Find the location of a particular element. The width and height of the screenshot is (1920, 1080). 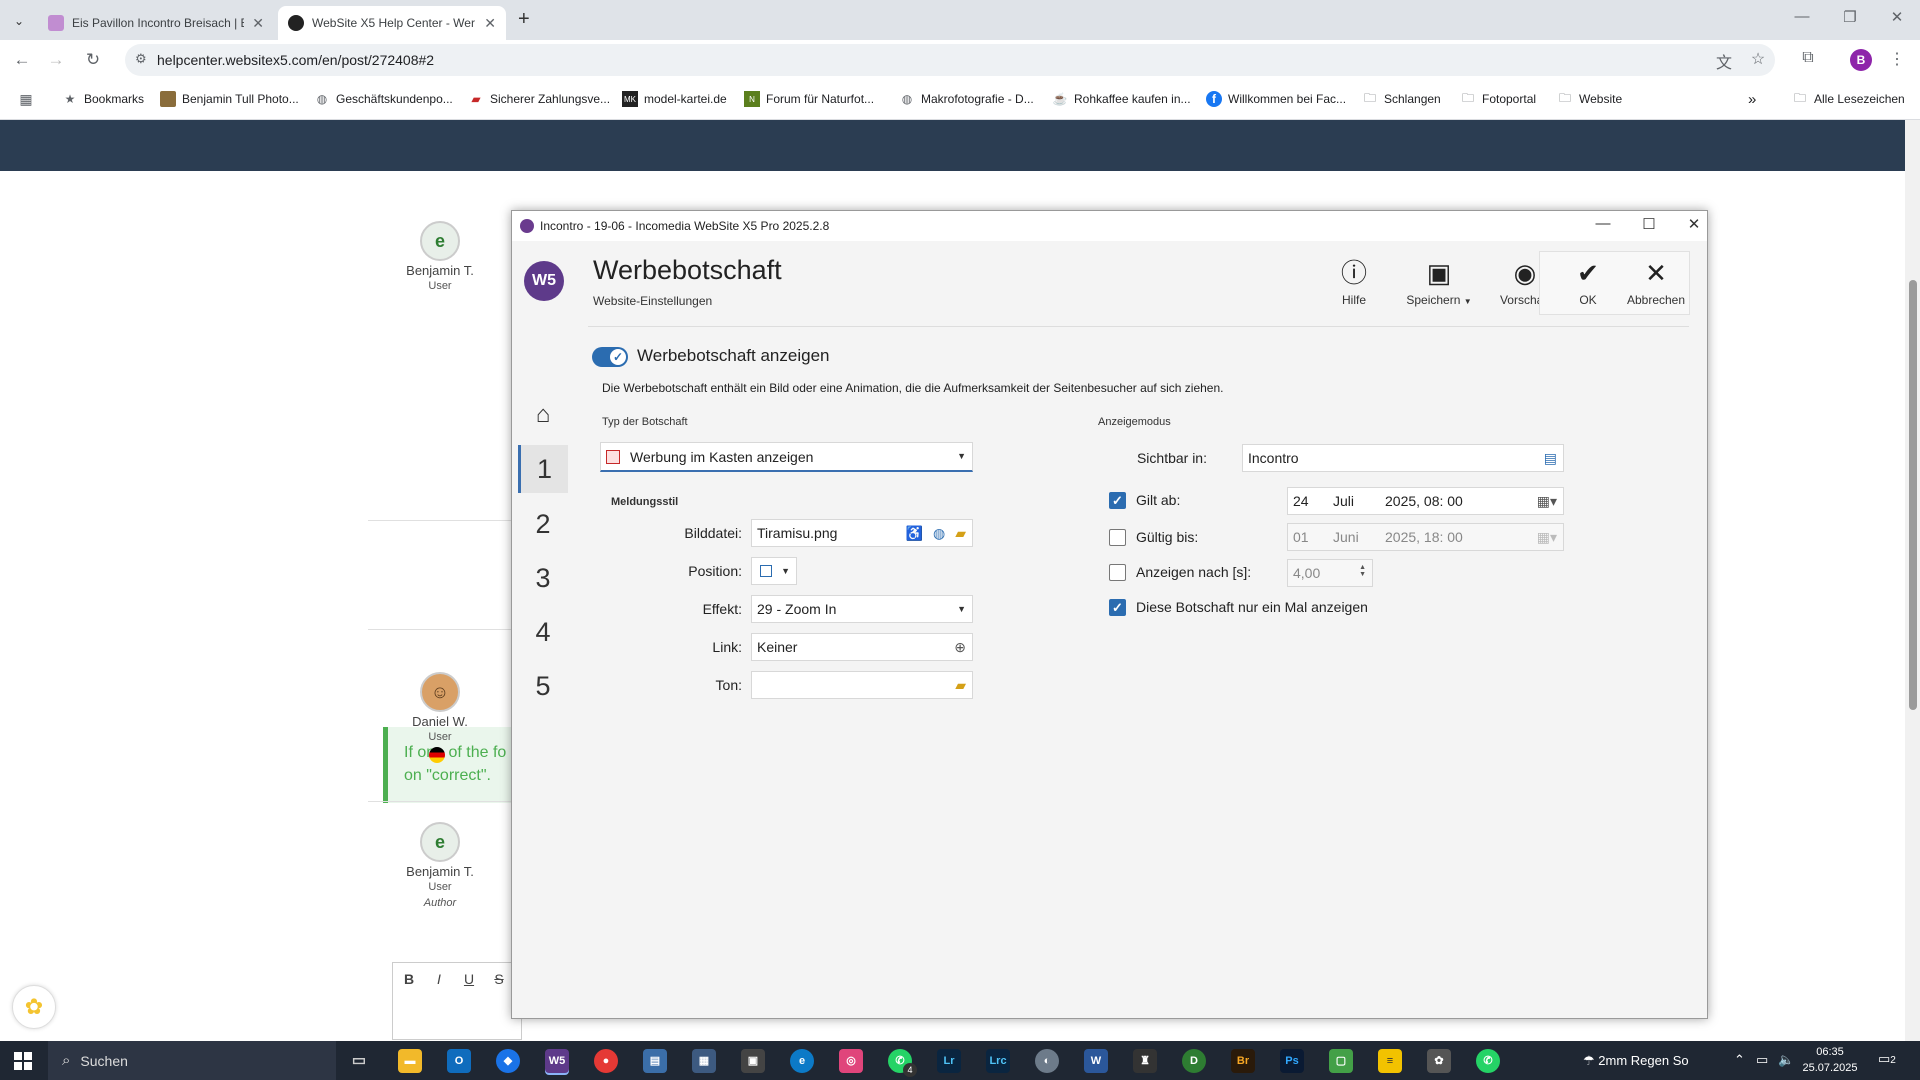

bookmark-folder: 🗀 Schlangen is located at coordinates (1401, 99).